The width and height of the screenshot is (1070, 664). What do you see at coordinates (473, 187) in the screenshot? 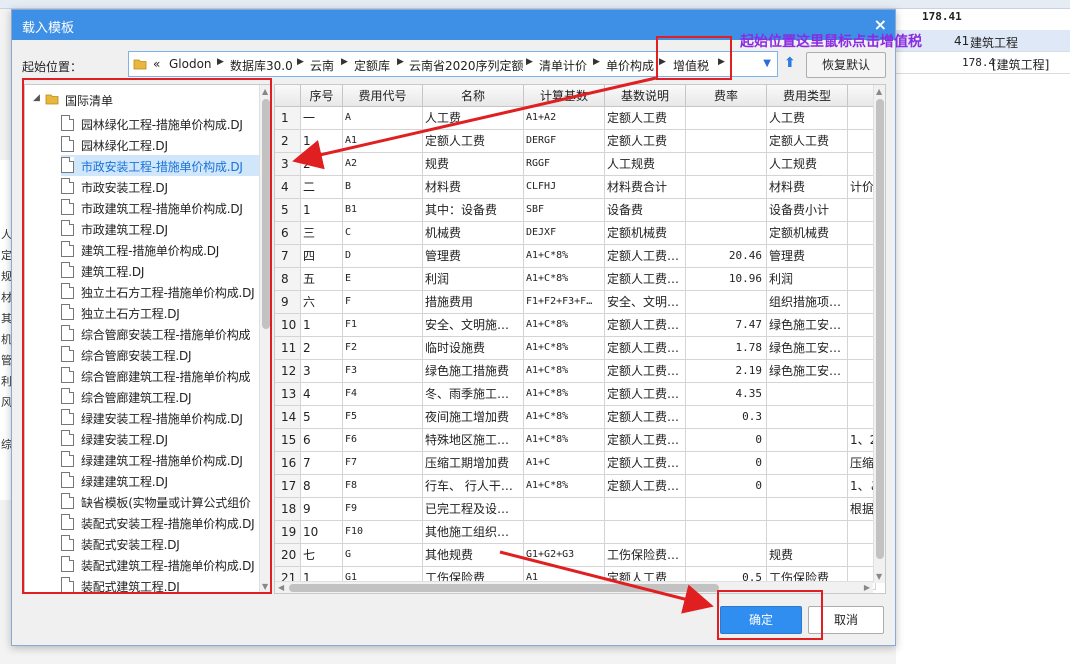
I see `grid-cell: 材料费` at bounding box center [473, 187].